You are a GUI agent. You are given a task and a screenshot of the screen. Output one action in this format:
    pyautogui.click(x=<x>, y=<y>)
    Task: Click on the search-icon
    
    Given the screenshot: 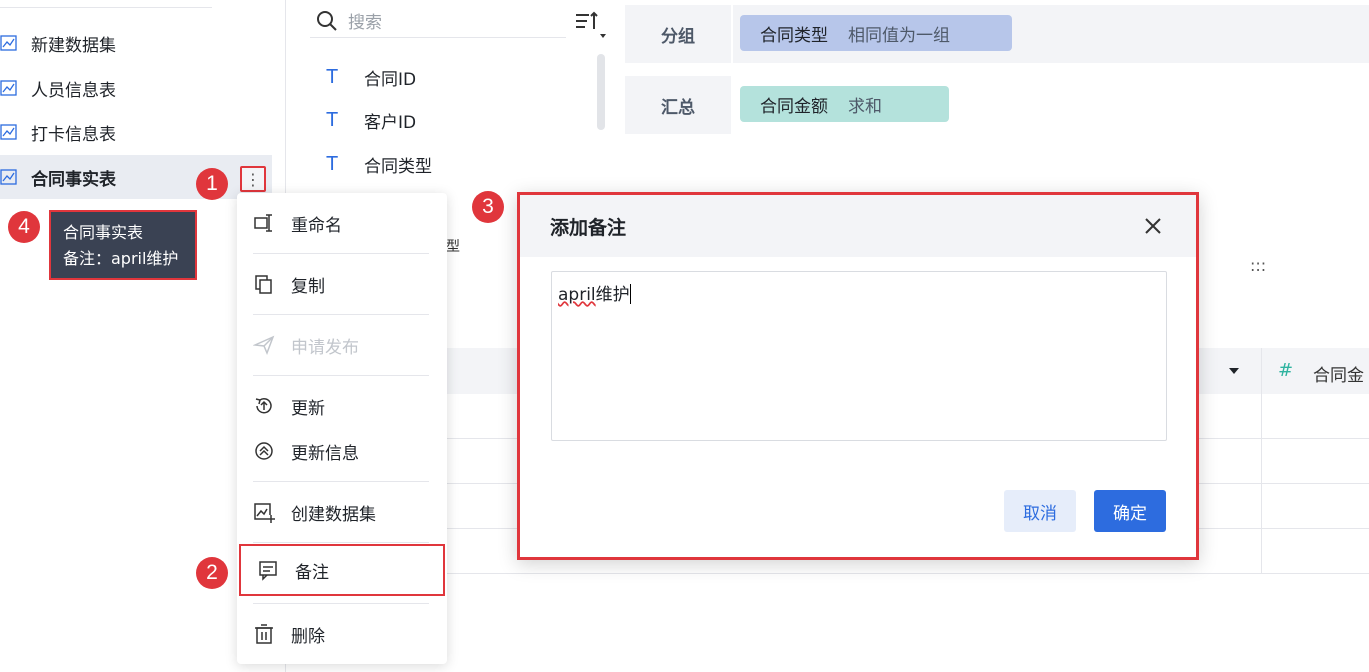 What is the action you would take?
    pyautogui.click(x=327, y=20)
    